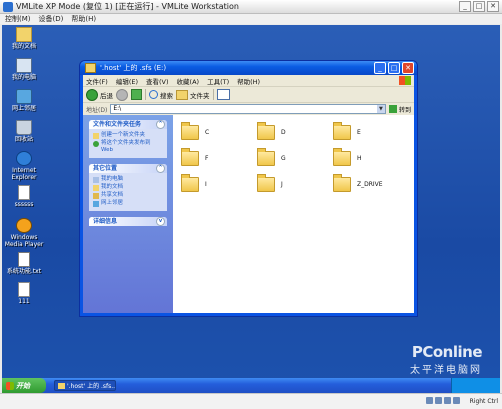 Image resolution: width=502 pixels, height=409 pixels. What do you see at coordinates (24, 293) in the screenshot?
I see `desktop-icon-111: 111` at bounding box center [24, 293].